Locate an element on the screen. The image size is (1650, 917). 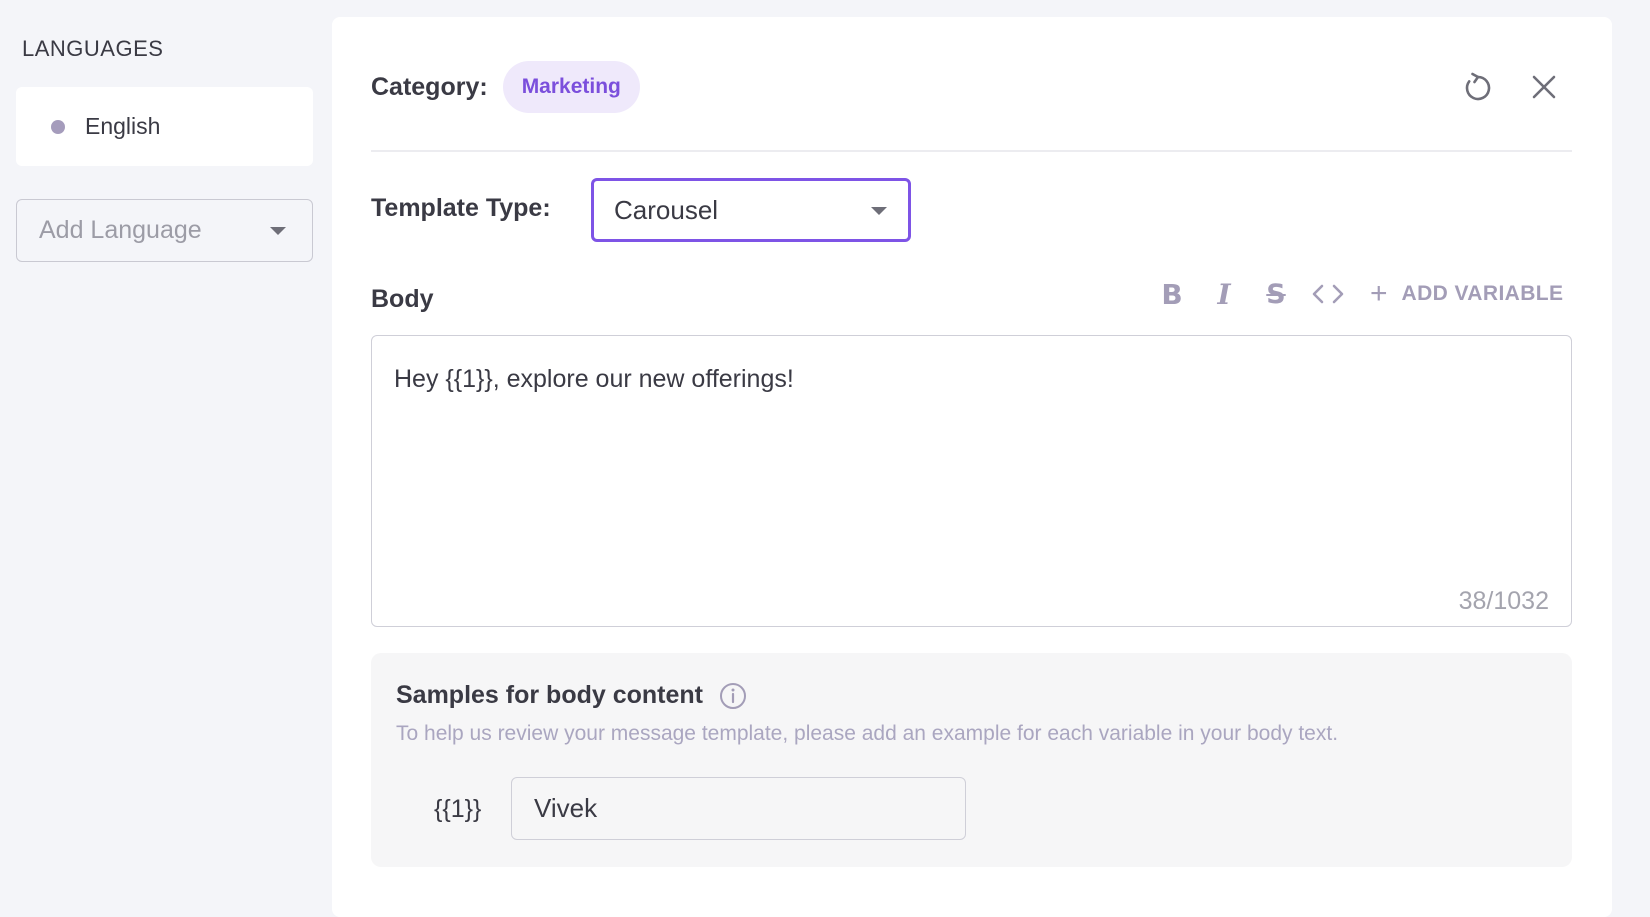
code-icon is located at coordinates (1328, 294).